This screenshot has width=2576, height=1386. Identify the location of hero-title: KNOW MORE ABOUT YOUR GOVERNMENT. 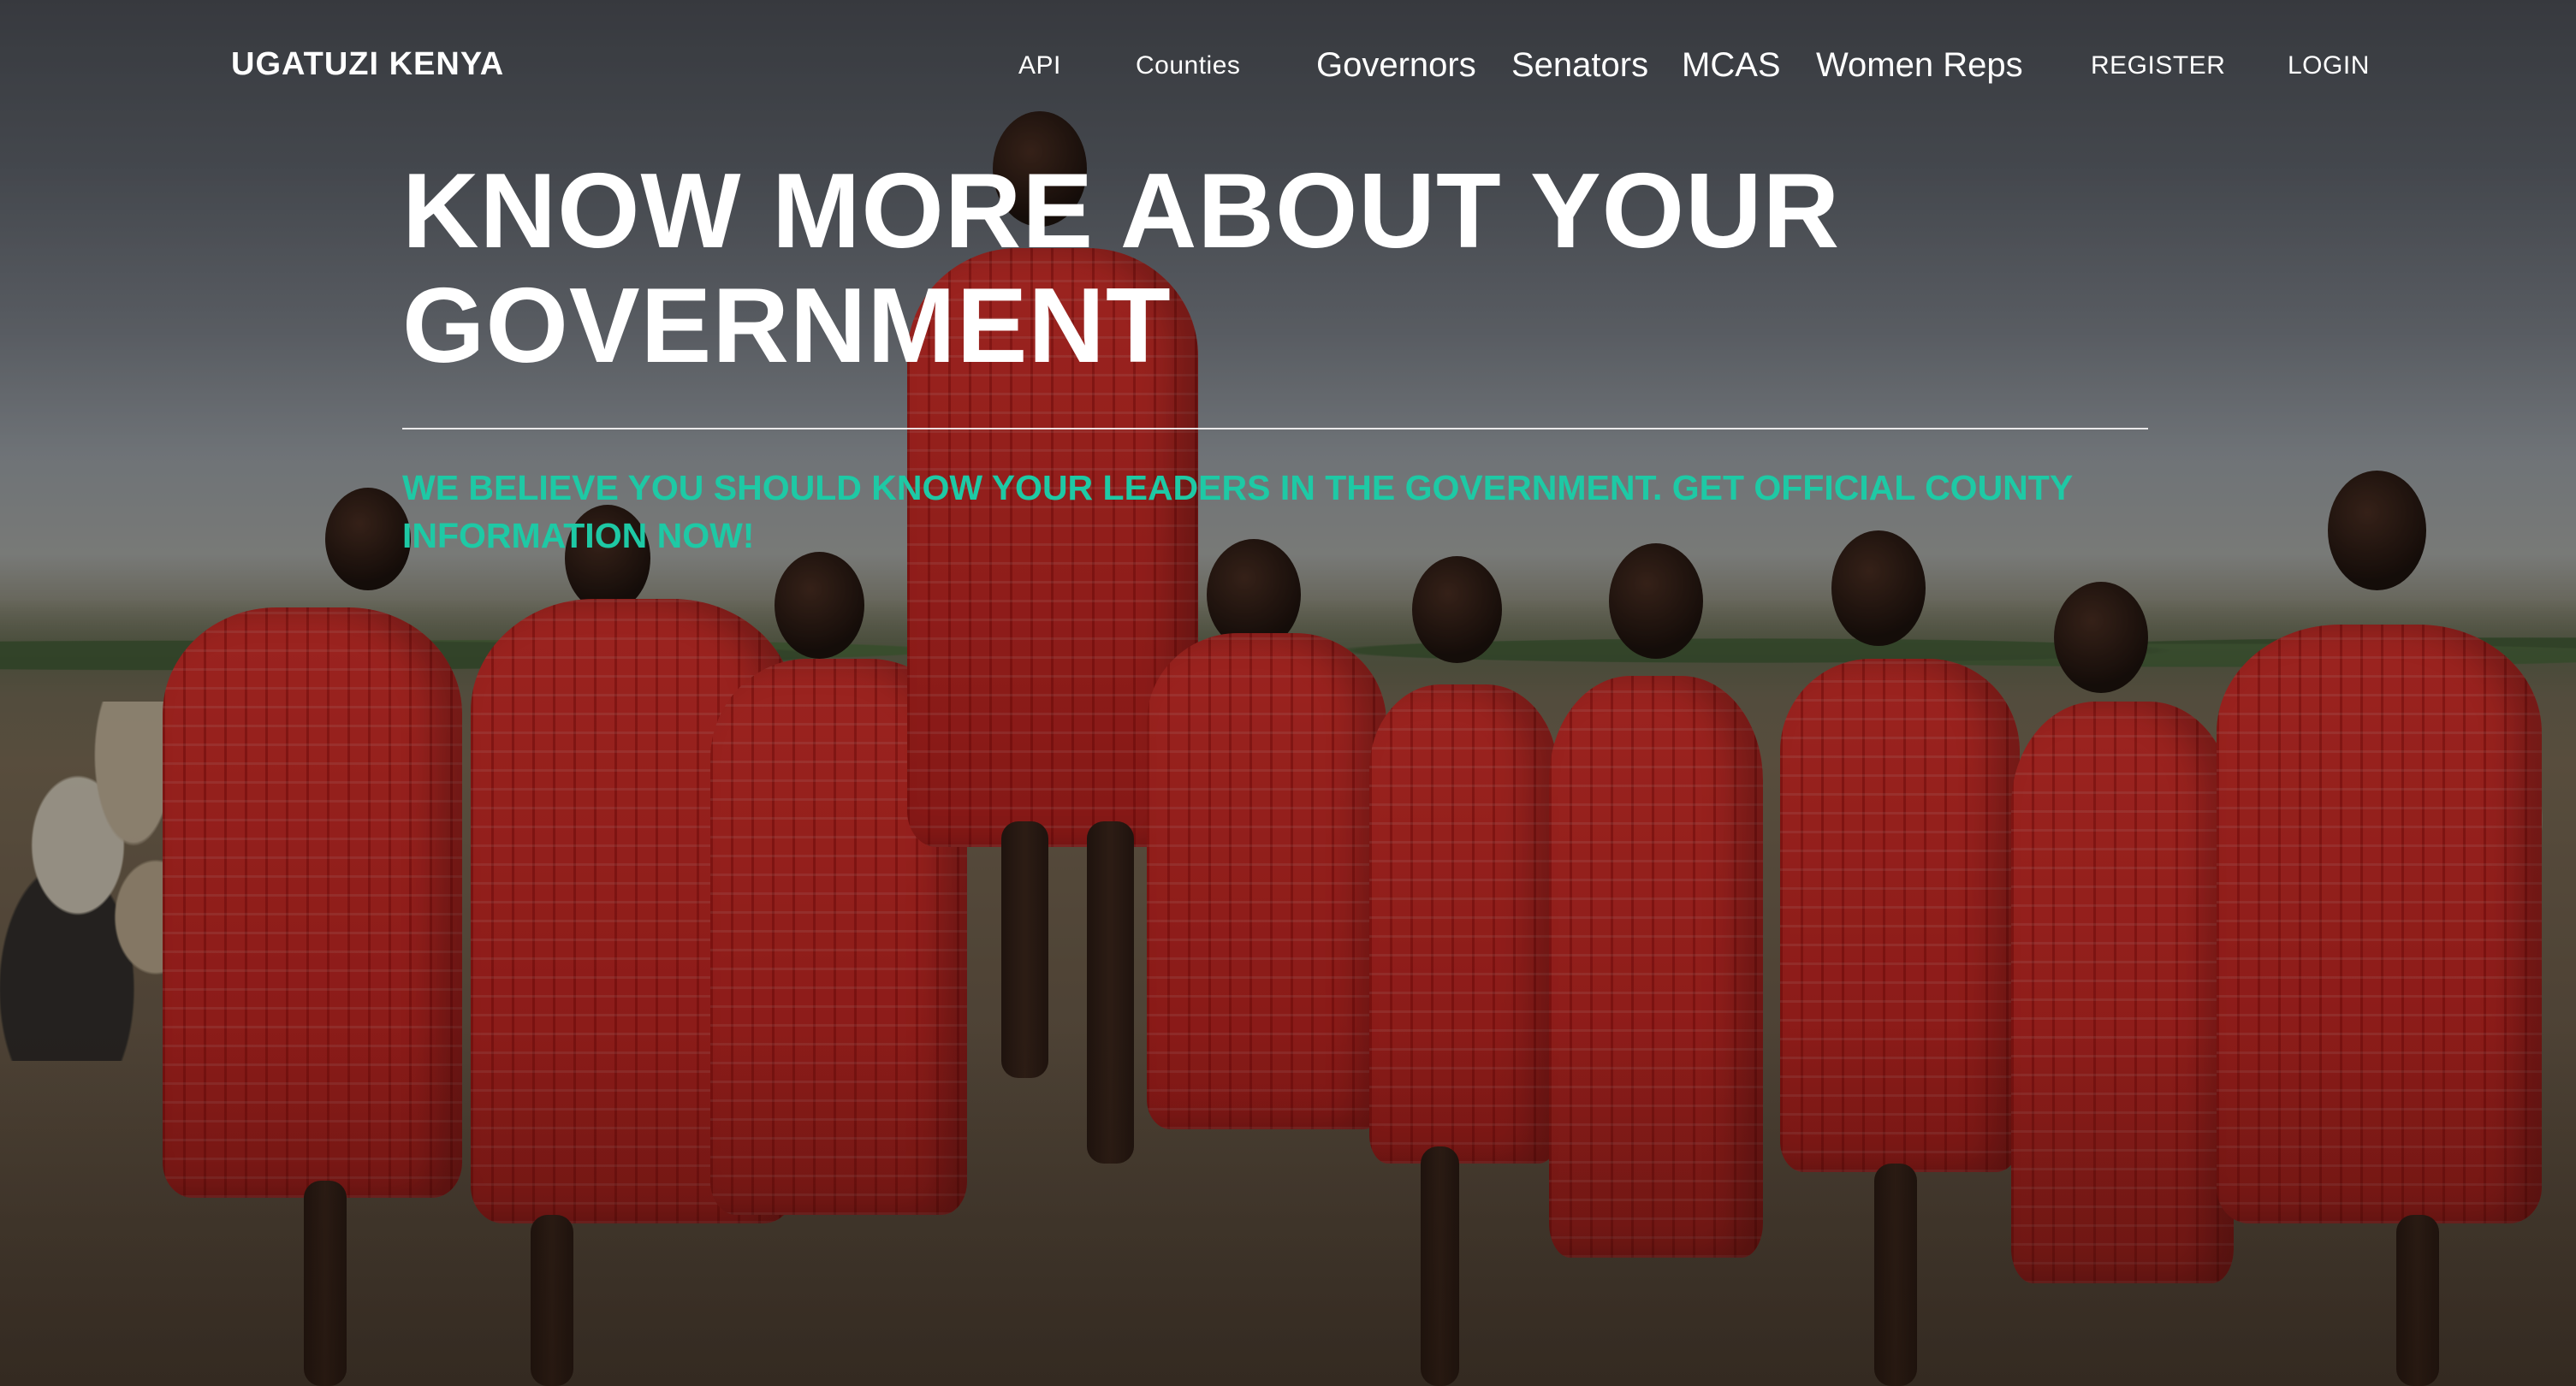
(1121, 268).